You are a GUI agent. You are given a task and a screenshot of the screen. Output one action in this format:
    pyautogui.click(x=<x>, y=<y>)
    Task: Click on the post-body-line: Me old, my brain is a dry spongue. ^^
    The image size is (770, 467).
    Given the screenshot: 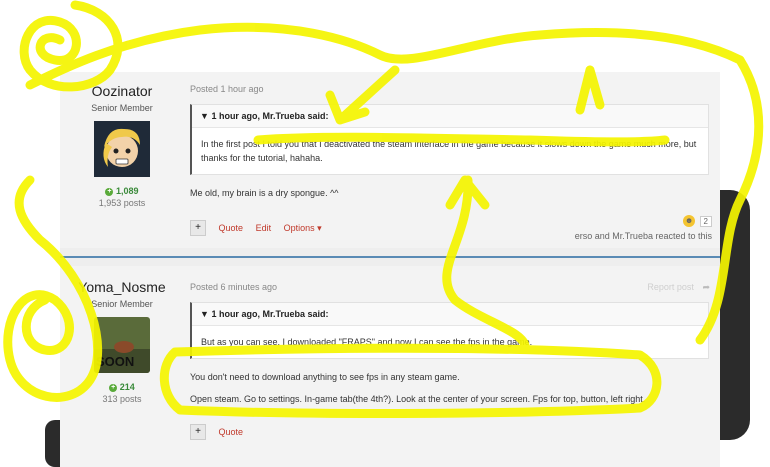 What is the action you would take?
    pyautogui.click(x=264, y=193)
    